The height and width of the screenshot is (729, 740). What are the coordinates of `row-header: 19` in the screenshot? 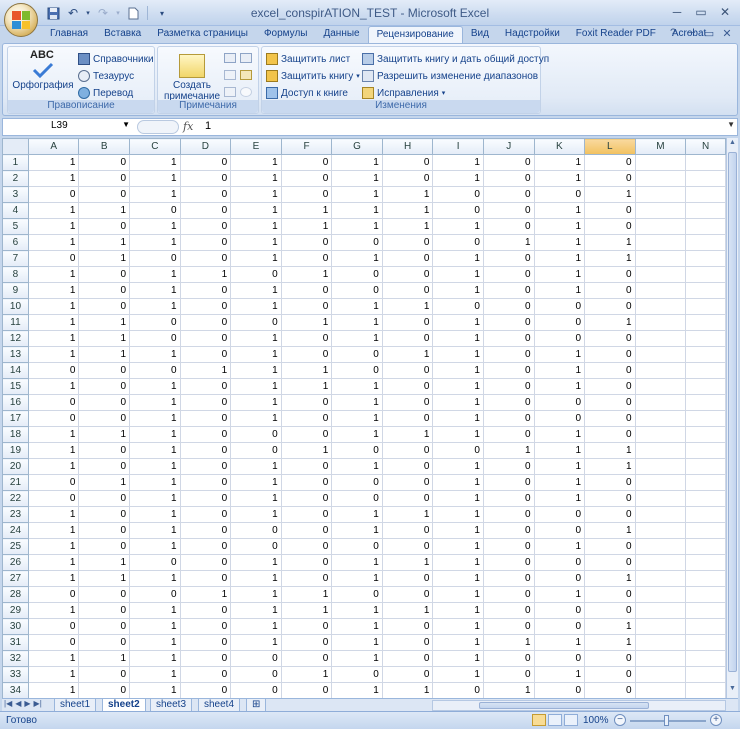 It's located at (15, 450).